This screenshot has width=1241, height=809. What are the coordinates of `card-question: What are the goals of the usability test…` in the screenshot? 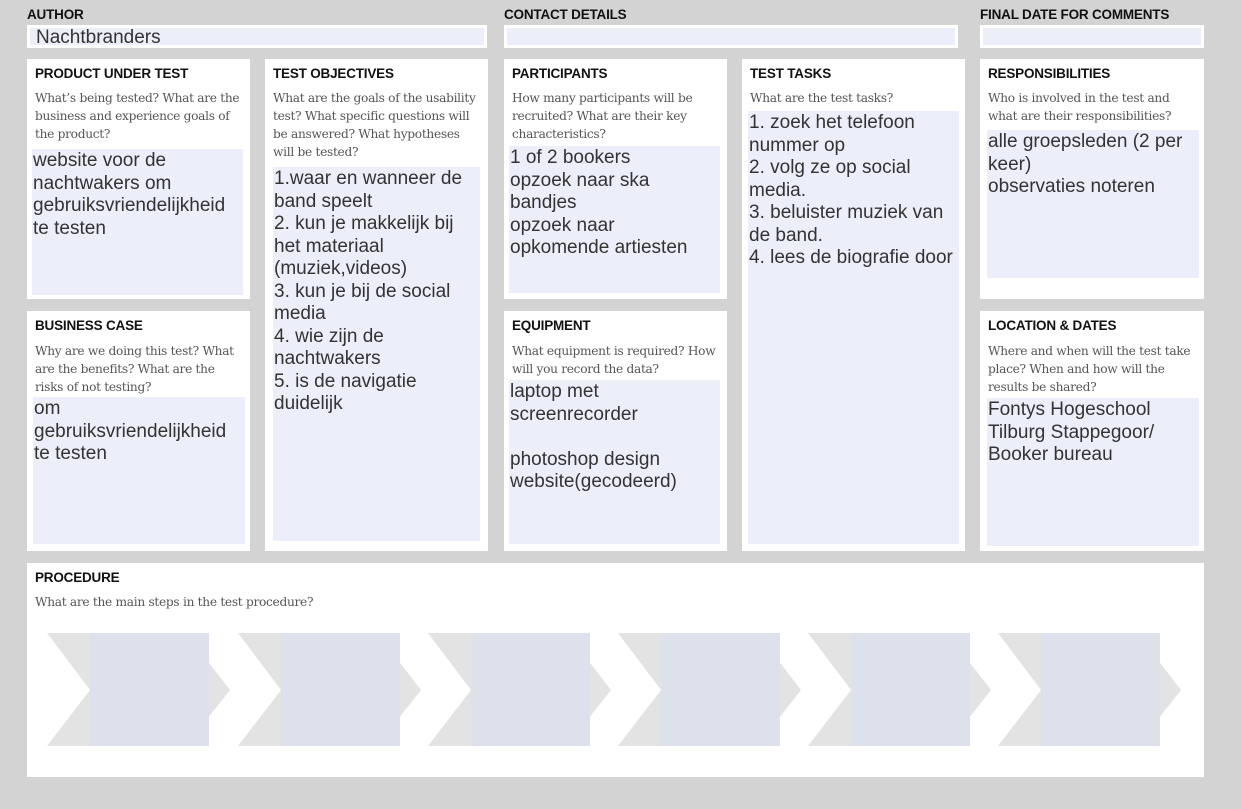 It's located at (374, 125).